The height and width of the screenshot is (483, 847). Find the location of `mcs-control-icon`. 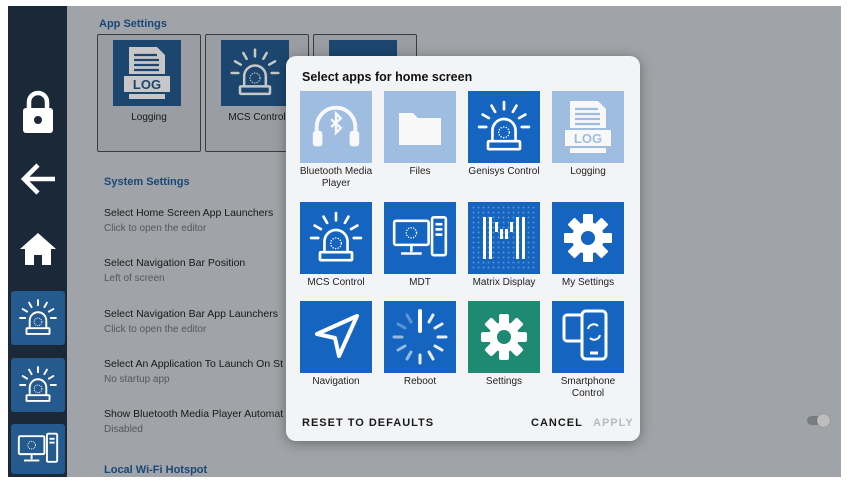

mcs-control-icon is located at coordinates (38, 318).